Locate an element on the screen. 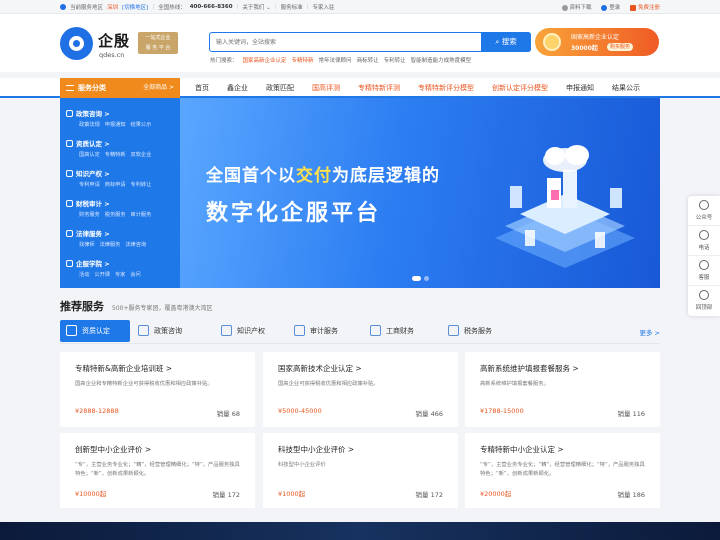  more-link: 更多 > is located at coordinates (649, 332).